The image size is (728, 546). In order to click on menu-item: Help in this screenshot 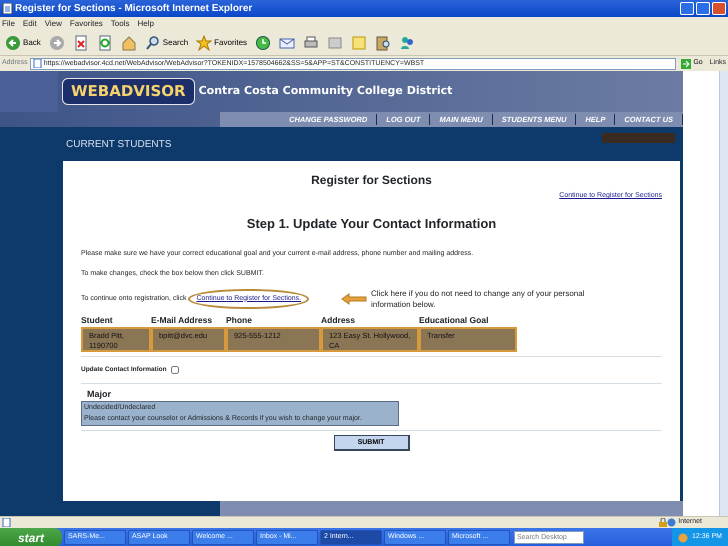, I will do `click(145, 24)`.